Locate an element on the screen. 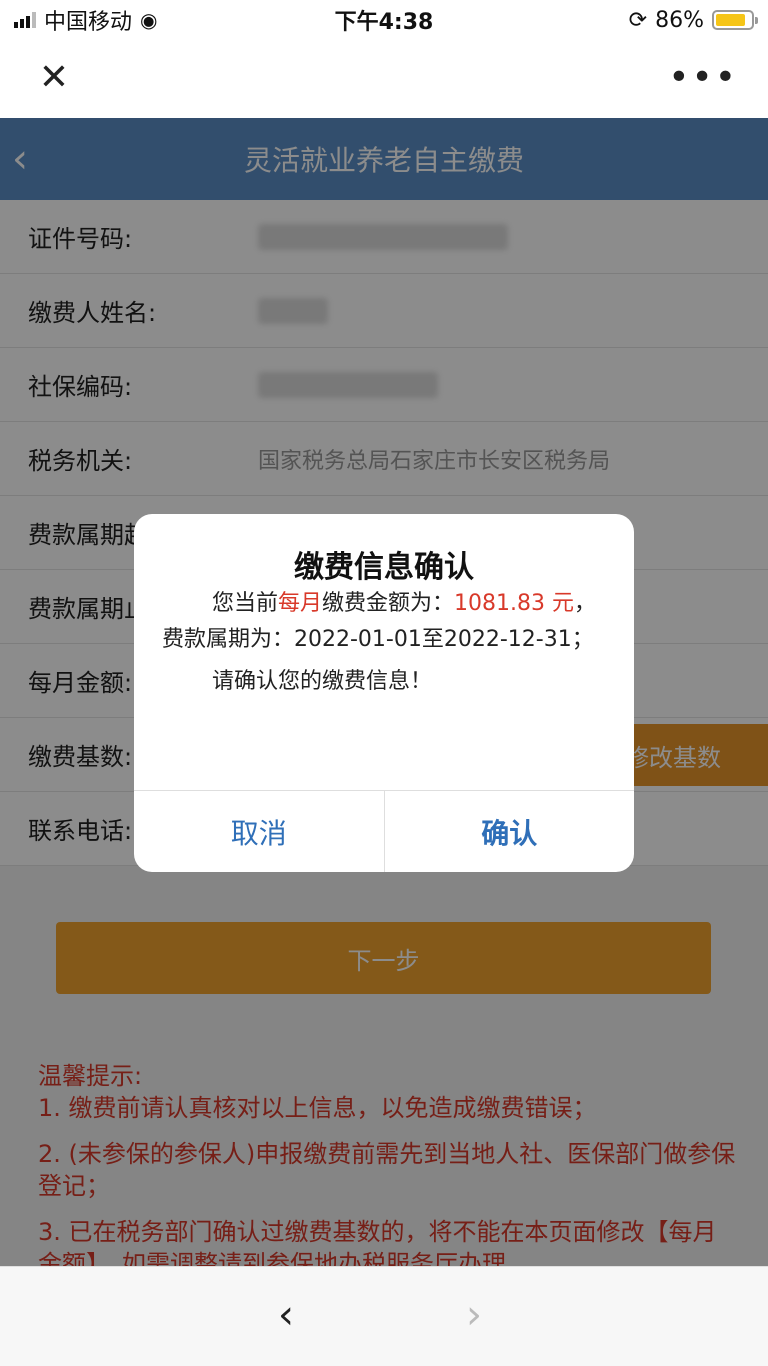 This screenshot has width=768, height=1366. dialog-amount: 1081.83 is located at coordinates (500, 603).